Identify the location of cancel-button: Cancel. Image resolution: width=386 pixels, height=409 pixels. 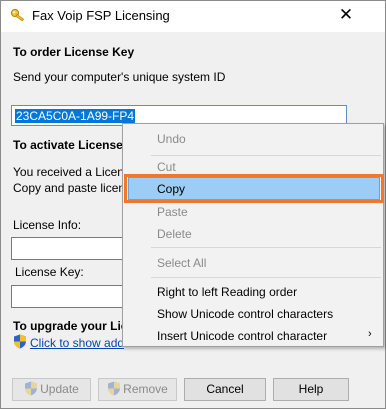
(225, 389).